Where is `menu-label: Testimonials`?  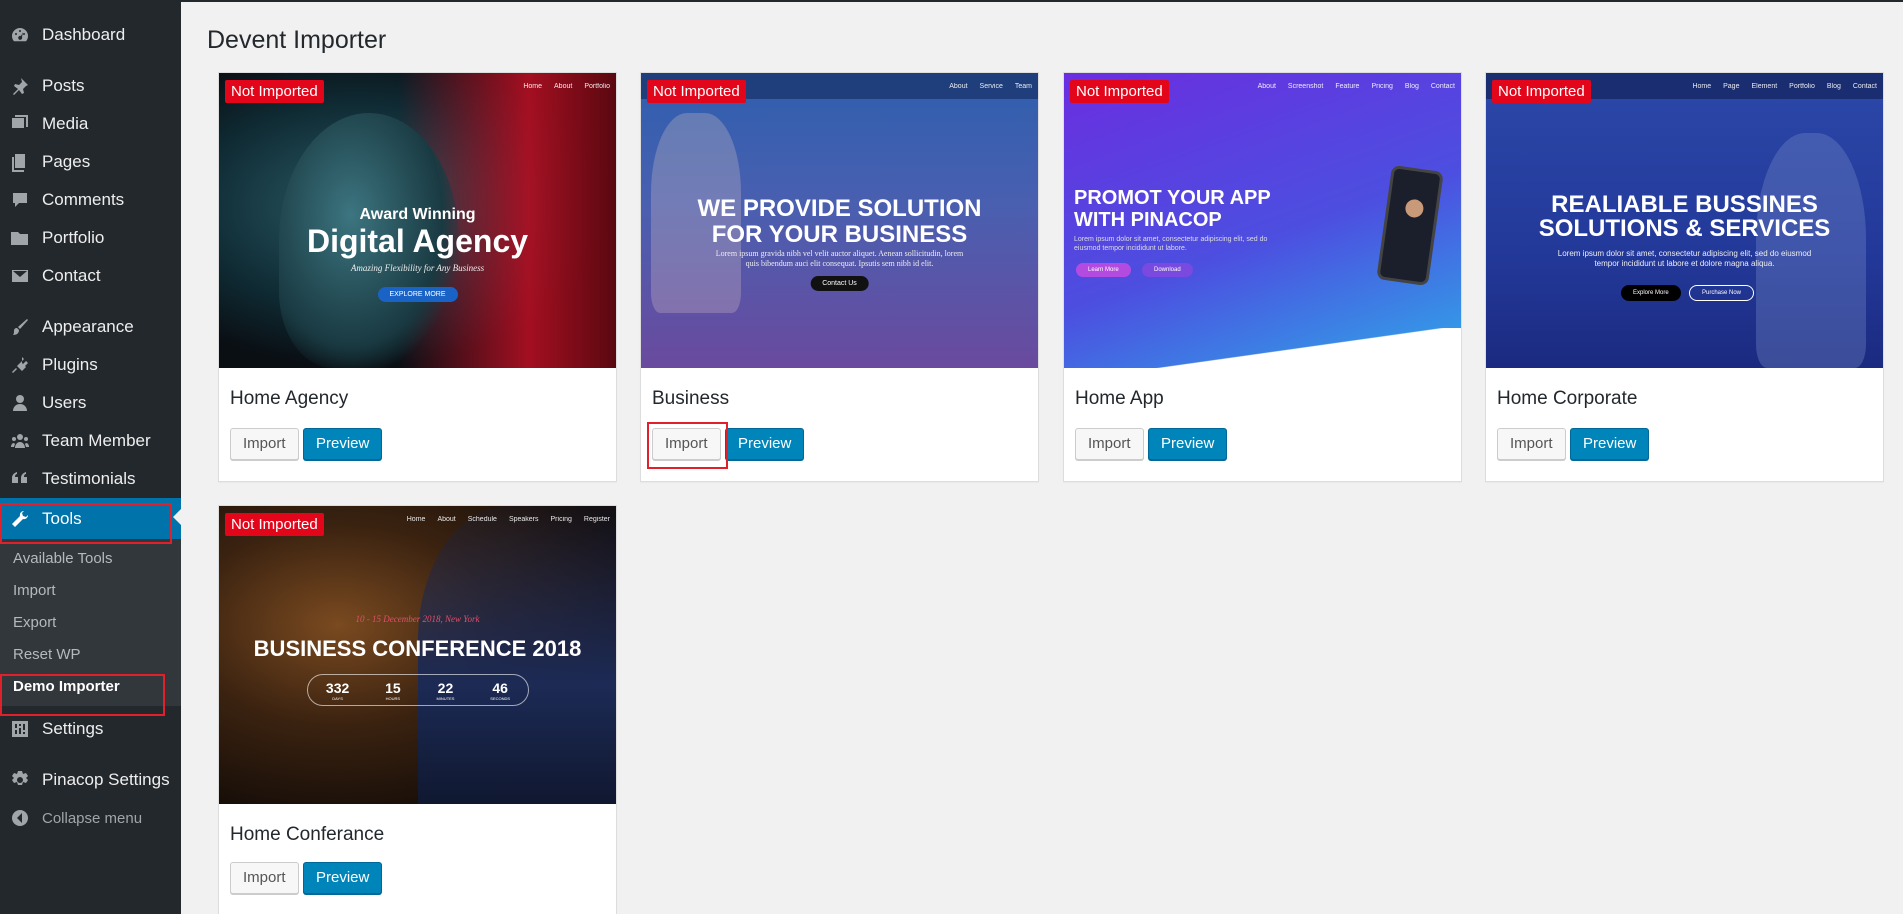
menu-label: Testimonials is located at coordinates (89, 478).